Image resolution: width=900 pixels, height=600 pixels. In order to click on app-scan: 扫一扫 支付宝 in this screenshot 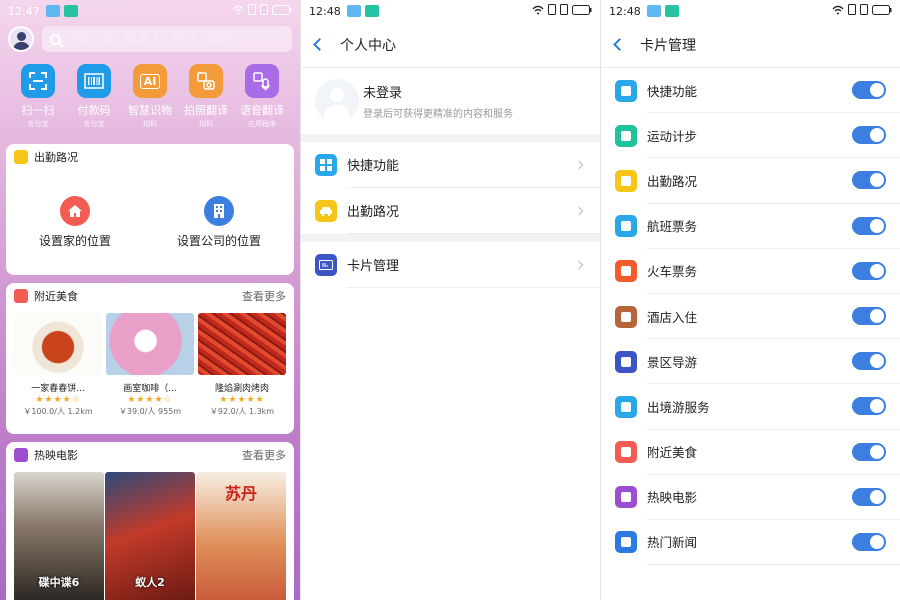, I will do `click(38, 96)`.